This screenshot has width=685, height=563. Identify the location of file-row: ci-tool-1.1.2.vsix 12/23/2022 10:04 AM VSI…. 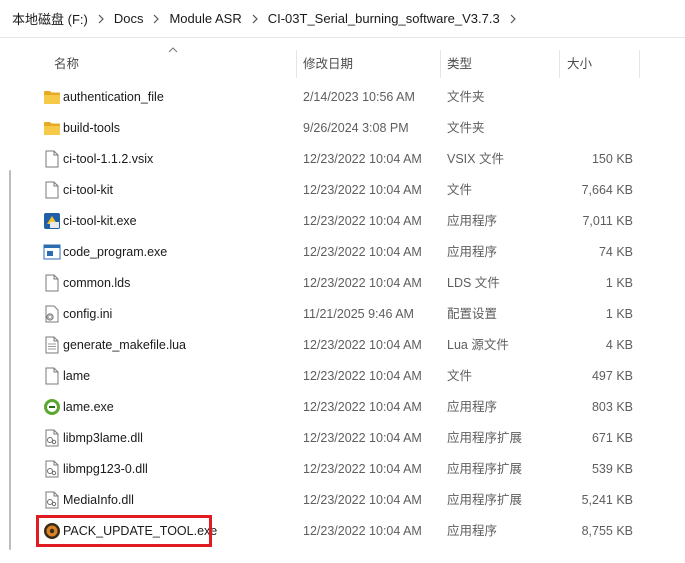
(342, 159).